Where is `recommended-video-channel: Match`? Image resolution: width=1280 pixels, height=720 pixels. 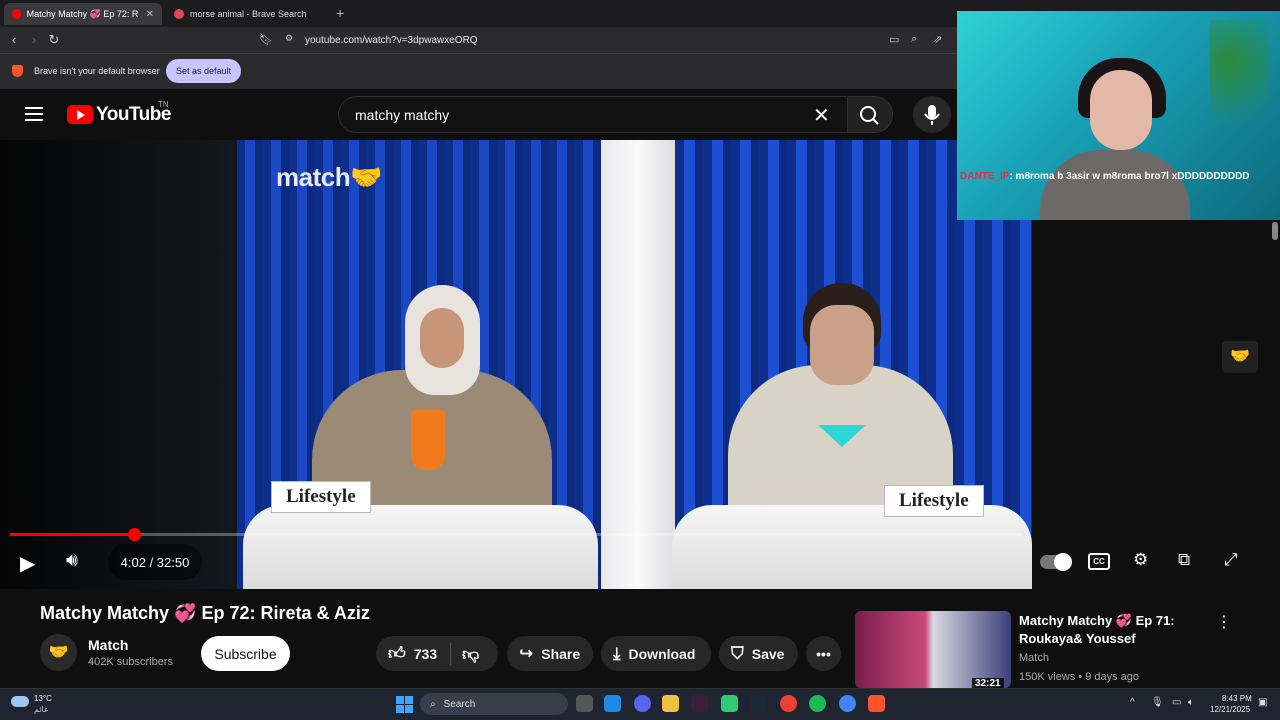 recommended-video-channel: Match is located at coordinates (1034, 658).